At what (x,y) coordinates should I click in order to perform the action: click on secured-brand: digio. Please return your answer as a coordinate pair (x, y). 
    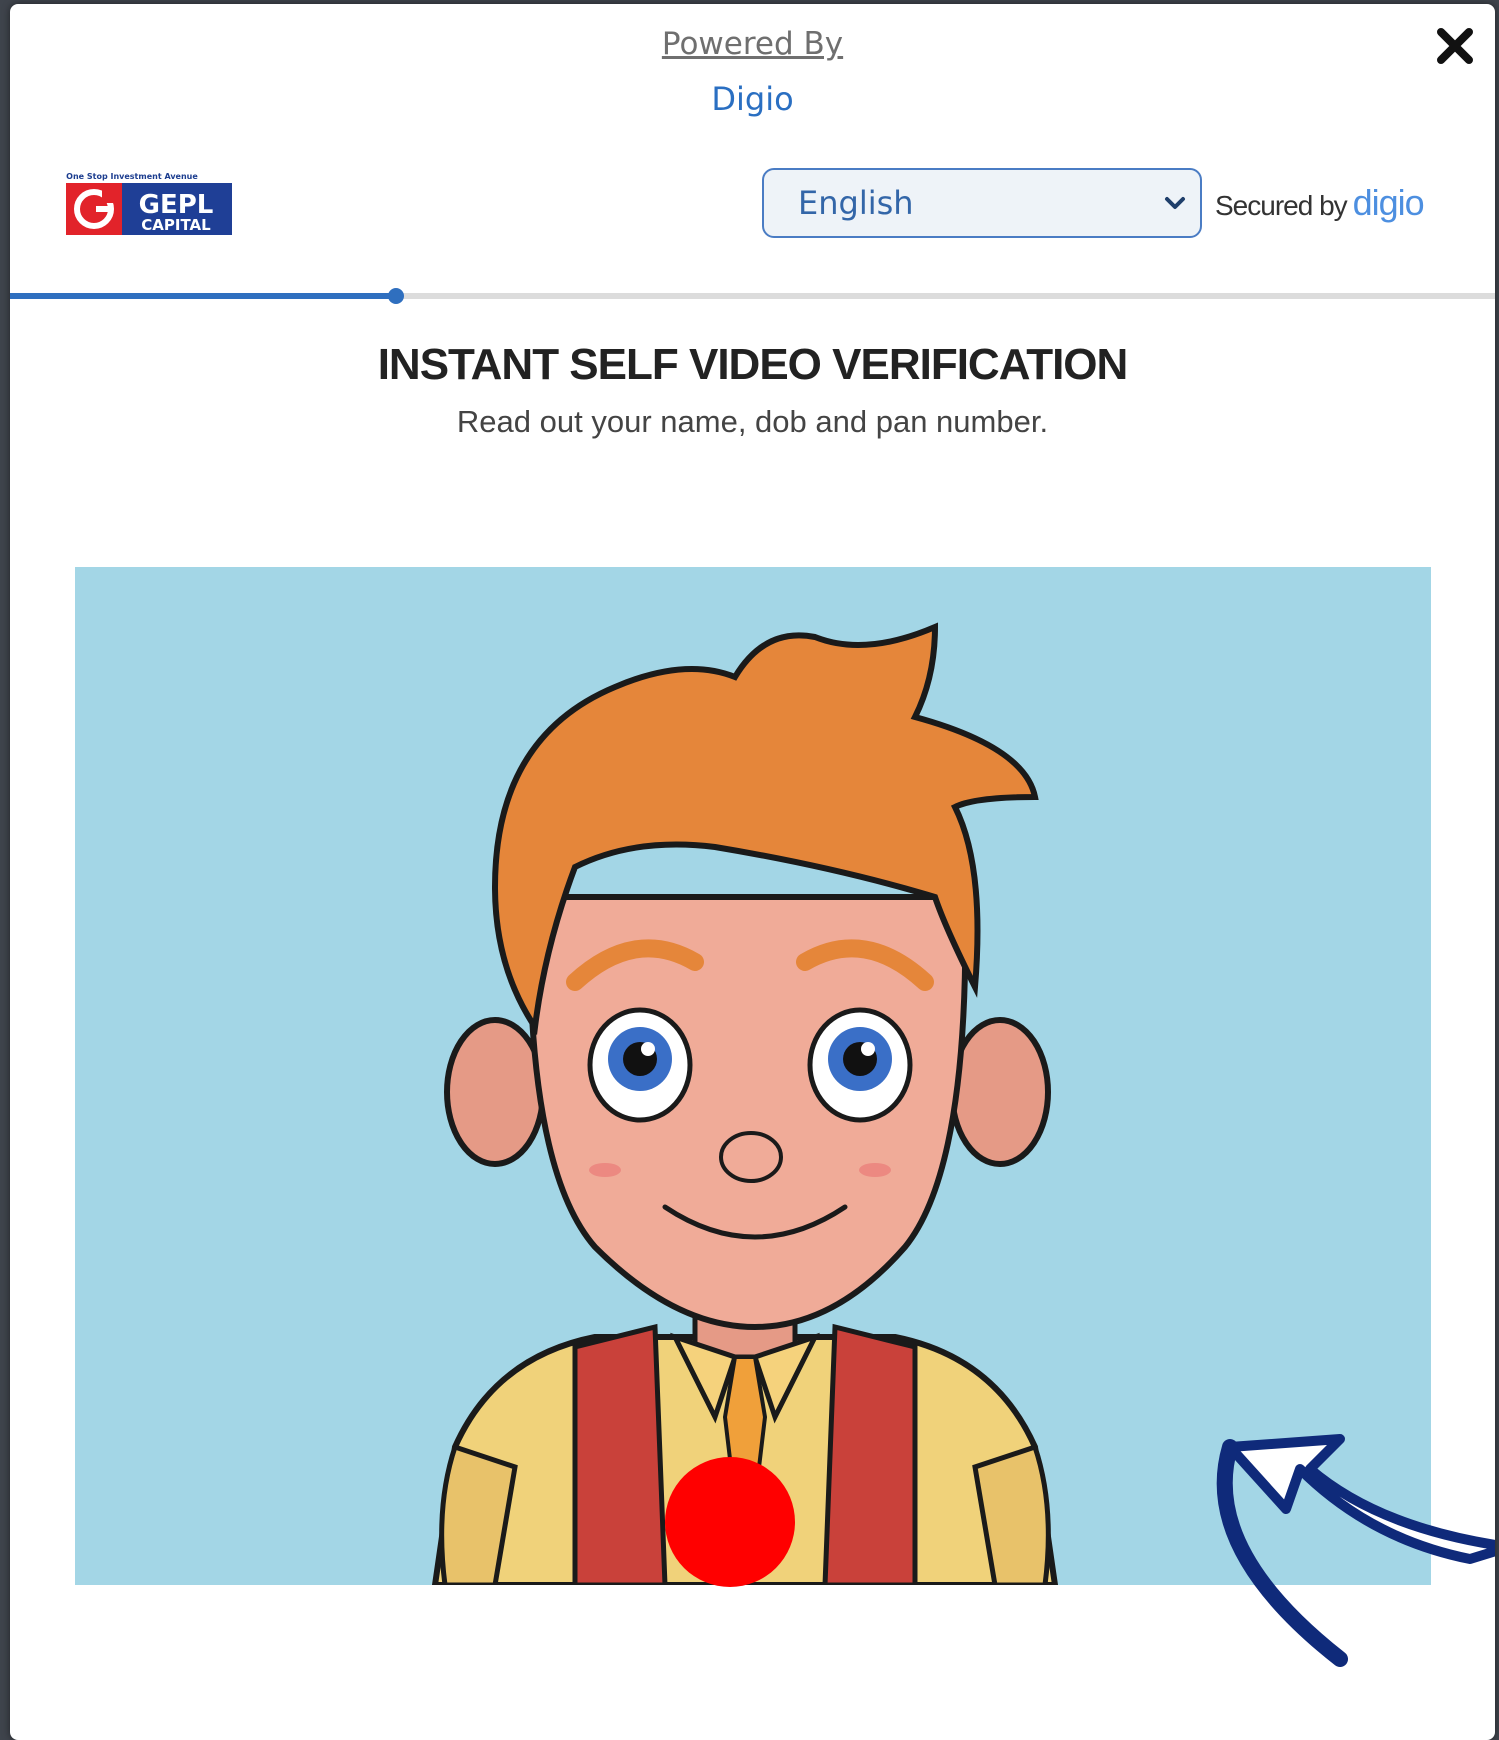
    Looking at the image, I should click on (1388, 202).